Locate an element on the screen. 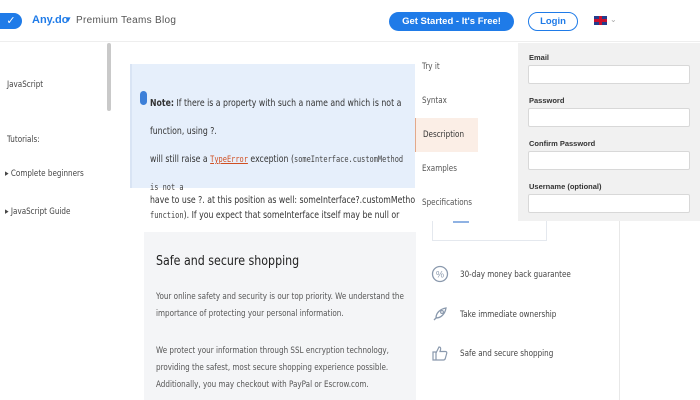 Image resolution: width=700 pixels, height=400 pixels. sidebar-item-complete-beginners: ▸ Complete beginners is located at coordinates (44, 174).